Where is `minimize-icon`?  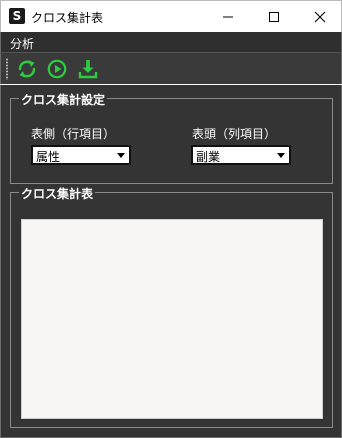 minimize-icon is located at coordinates (228, 16).